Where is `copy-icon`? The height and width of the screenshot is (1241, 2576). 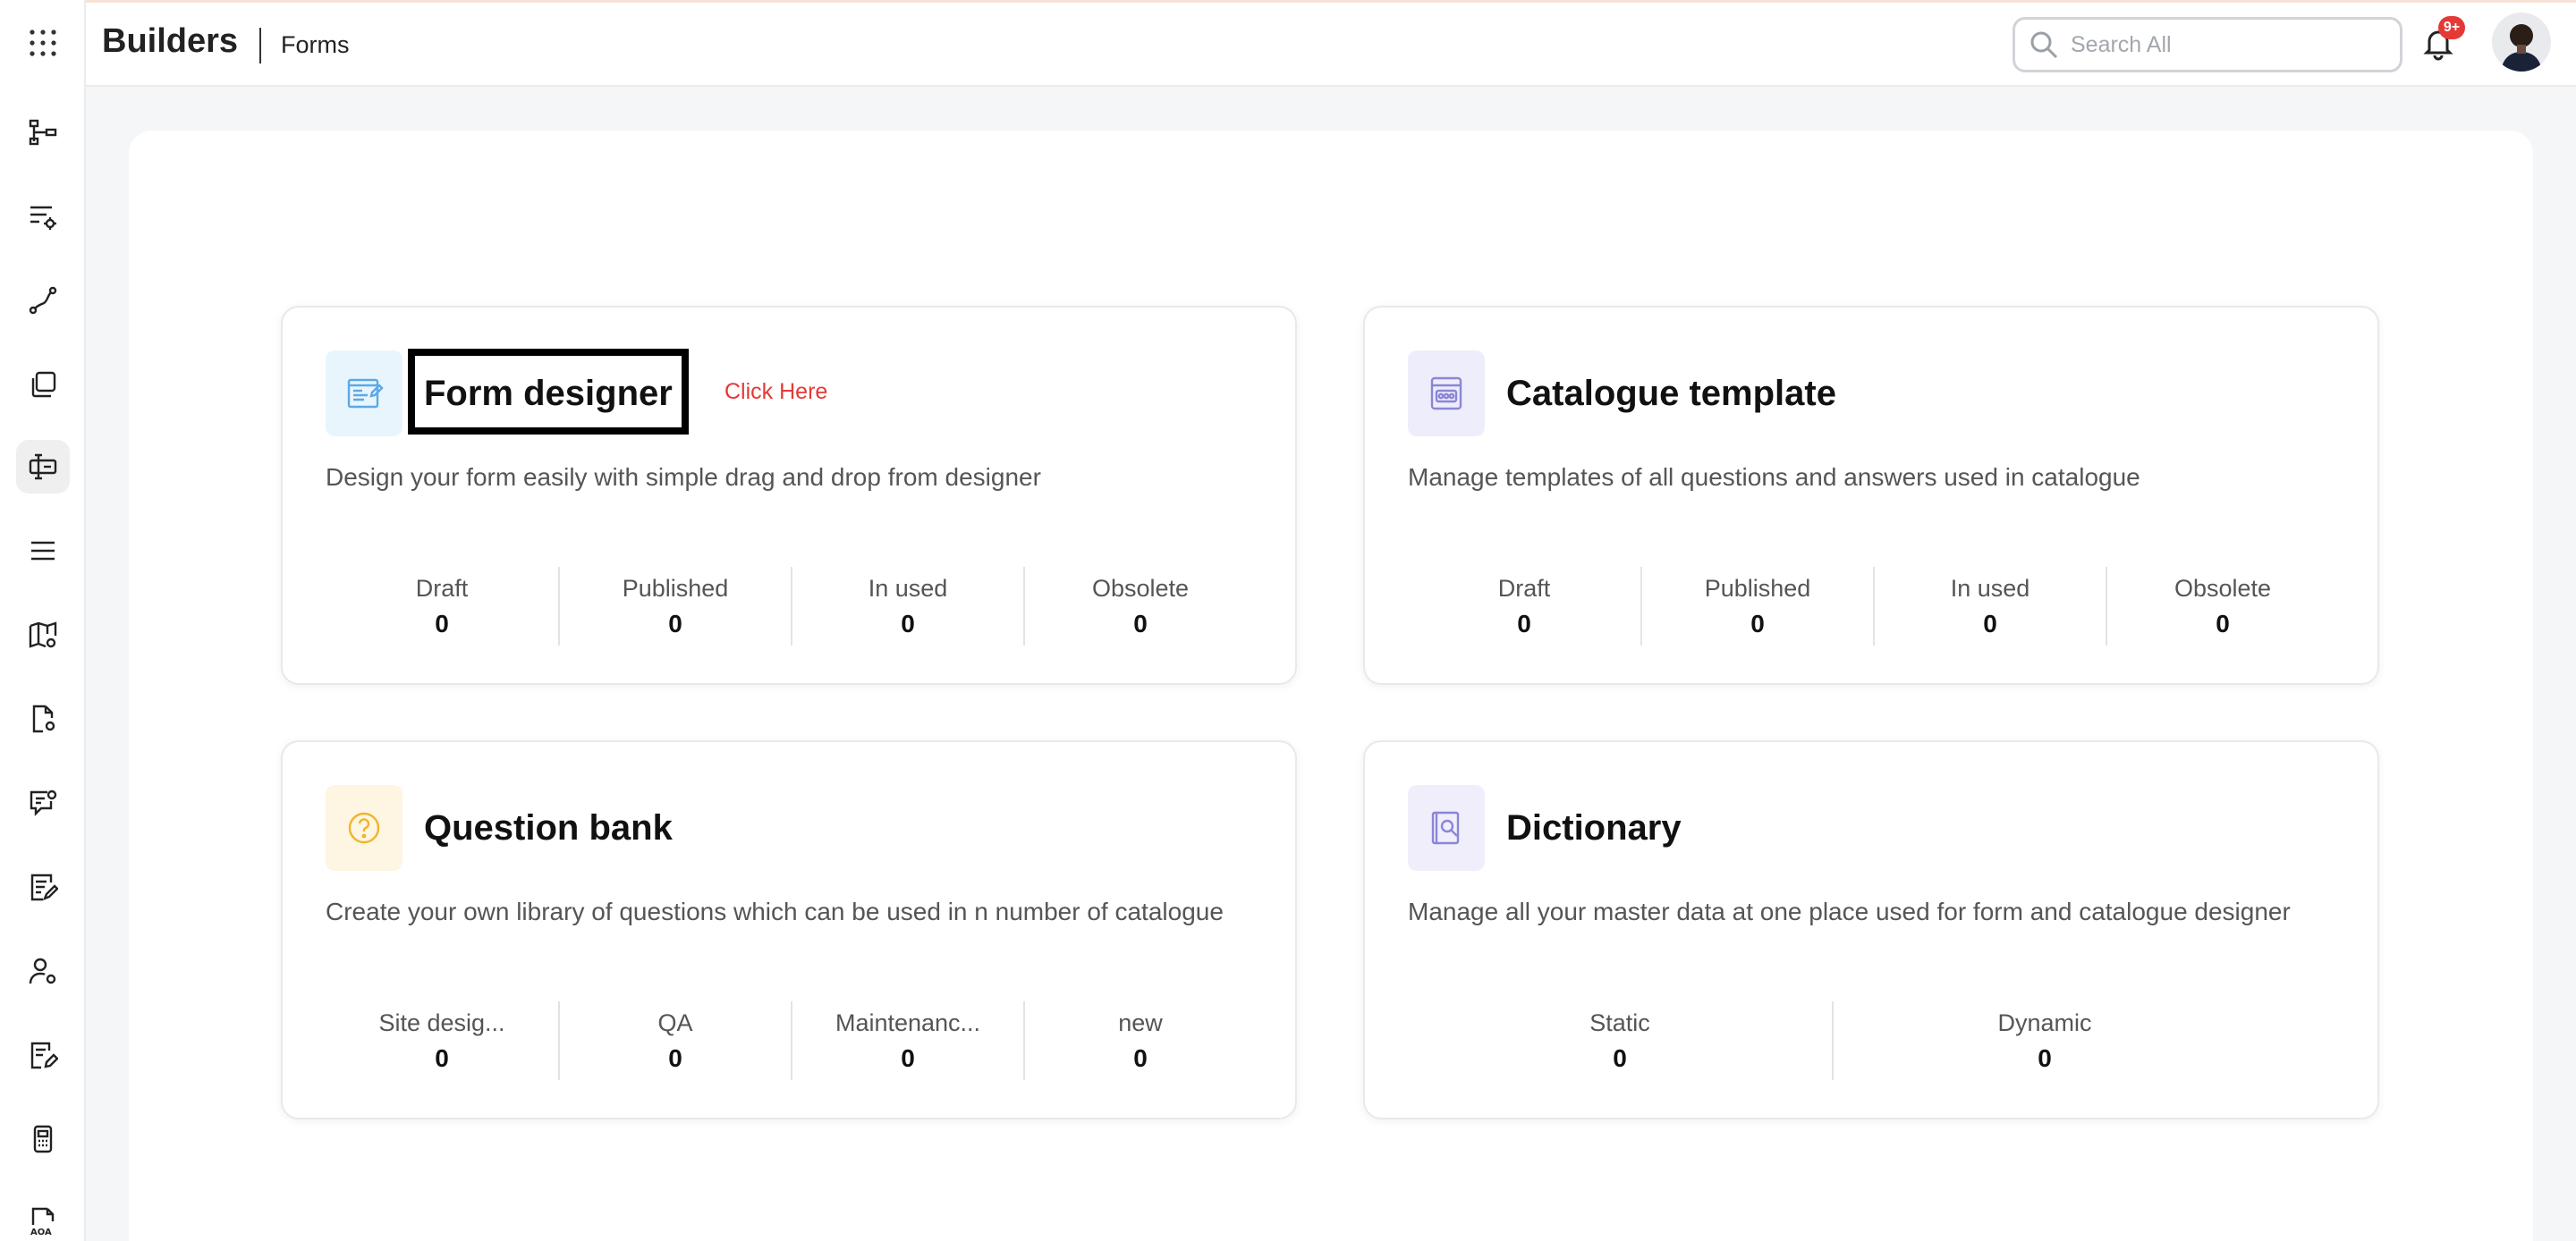 copy-icon is located at coordinates (43, 384).